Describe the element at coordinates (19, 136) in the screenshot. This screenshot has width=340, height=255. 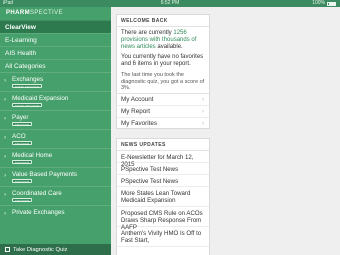
I see `category-label: ACO` at that location.